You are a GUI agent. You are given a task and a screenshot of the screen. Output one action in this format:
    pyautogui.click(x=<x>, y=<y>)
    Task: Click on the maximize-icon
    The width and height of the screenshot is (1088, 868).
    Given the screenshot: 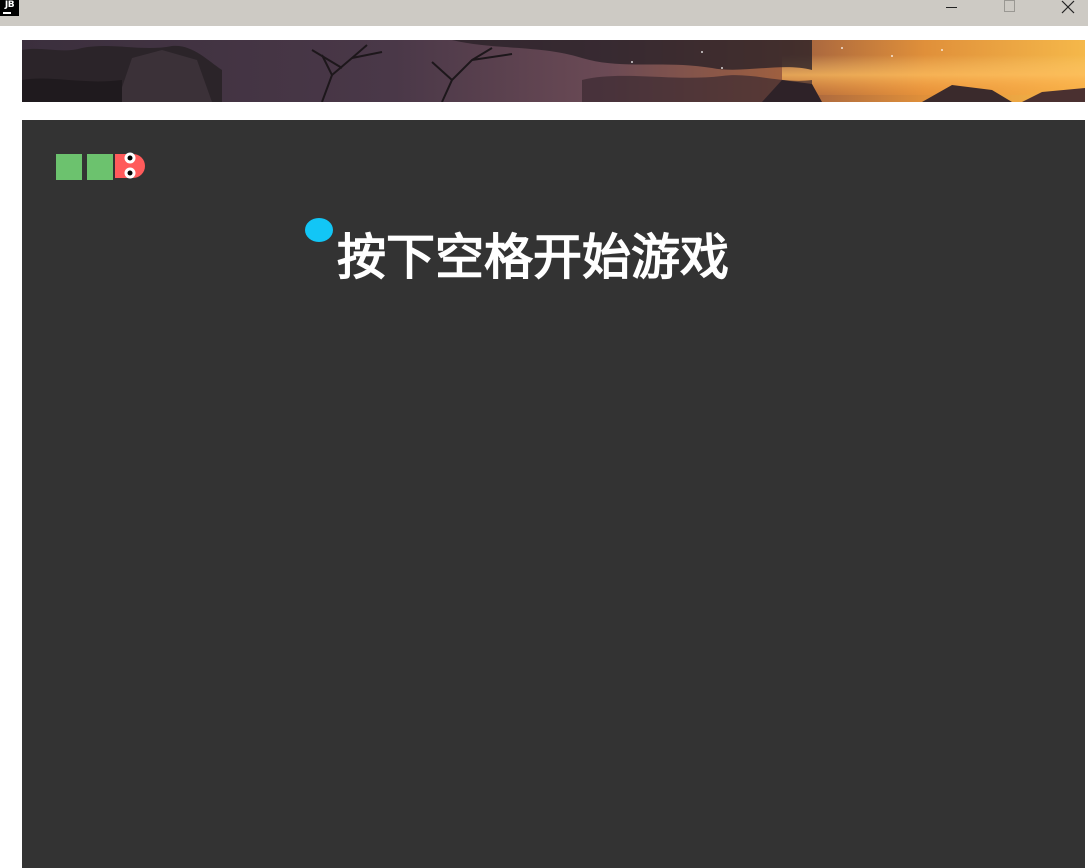 What is the action you would take?
    pyautogui.click(x=1009, y=6)
    